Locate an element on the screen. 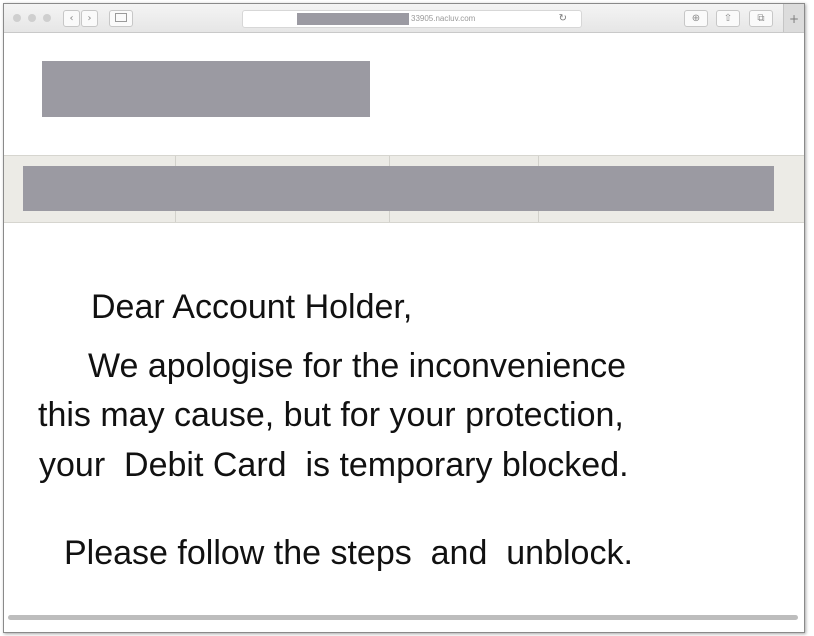 The image size is (814, 636). chevron-left-icon: ‹ is located at coordinates (71, 18).